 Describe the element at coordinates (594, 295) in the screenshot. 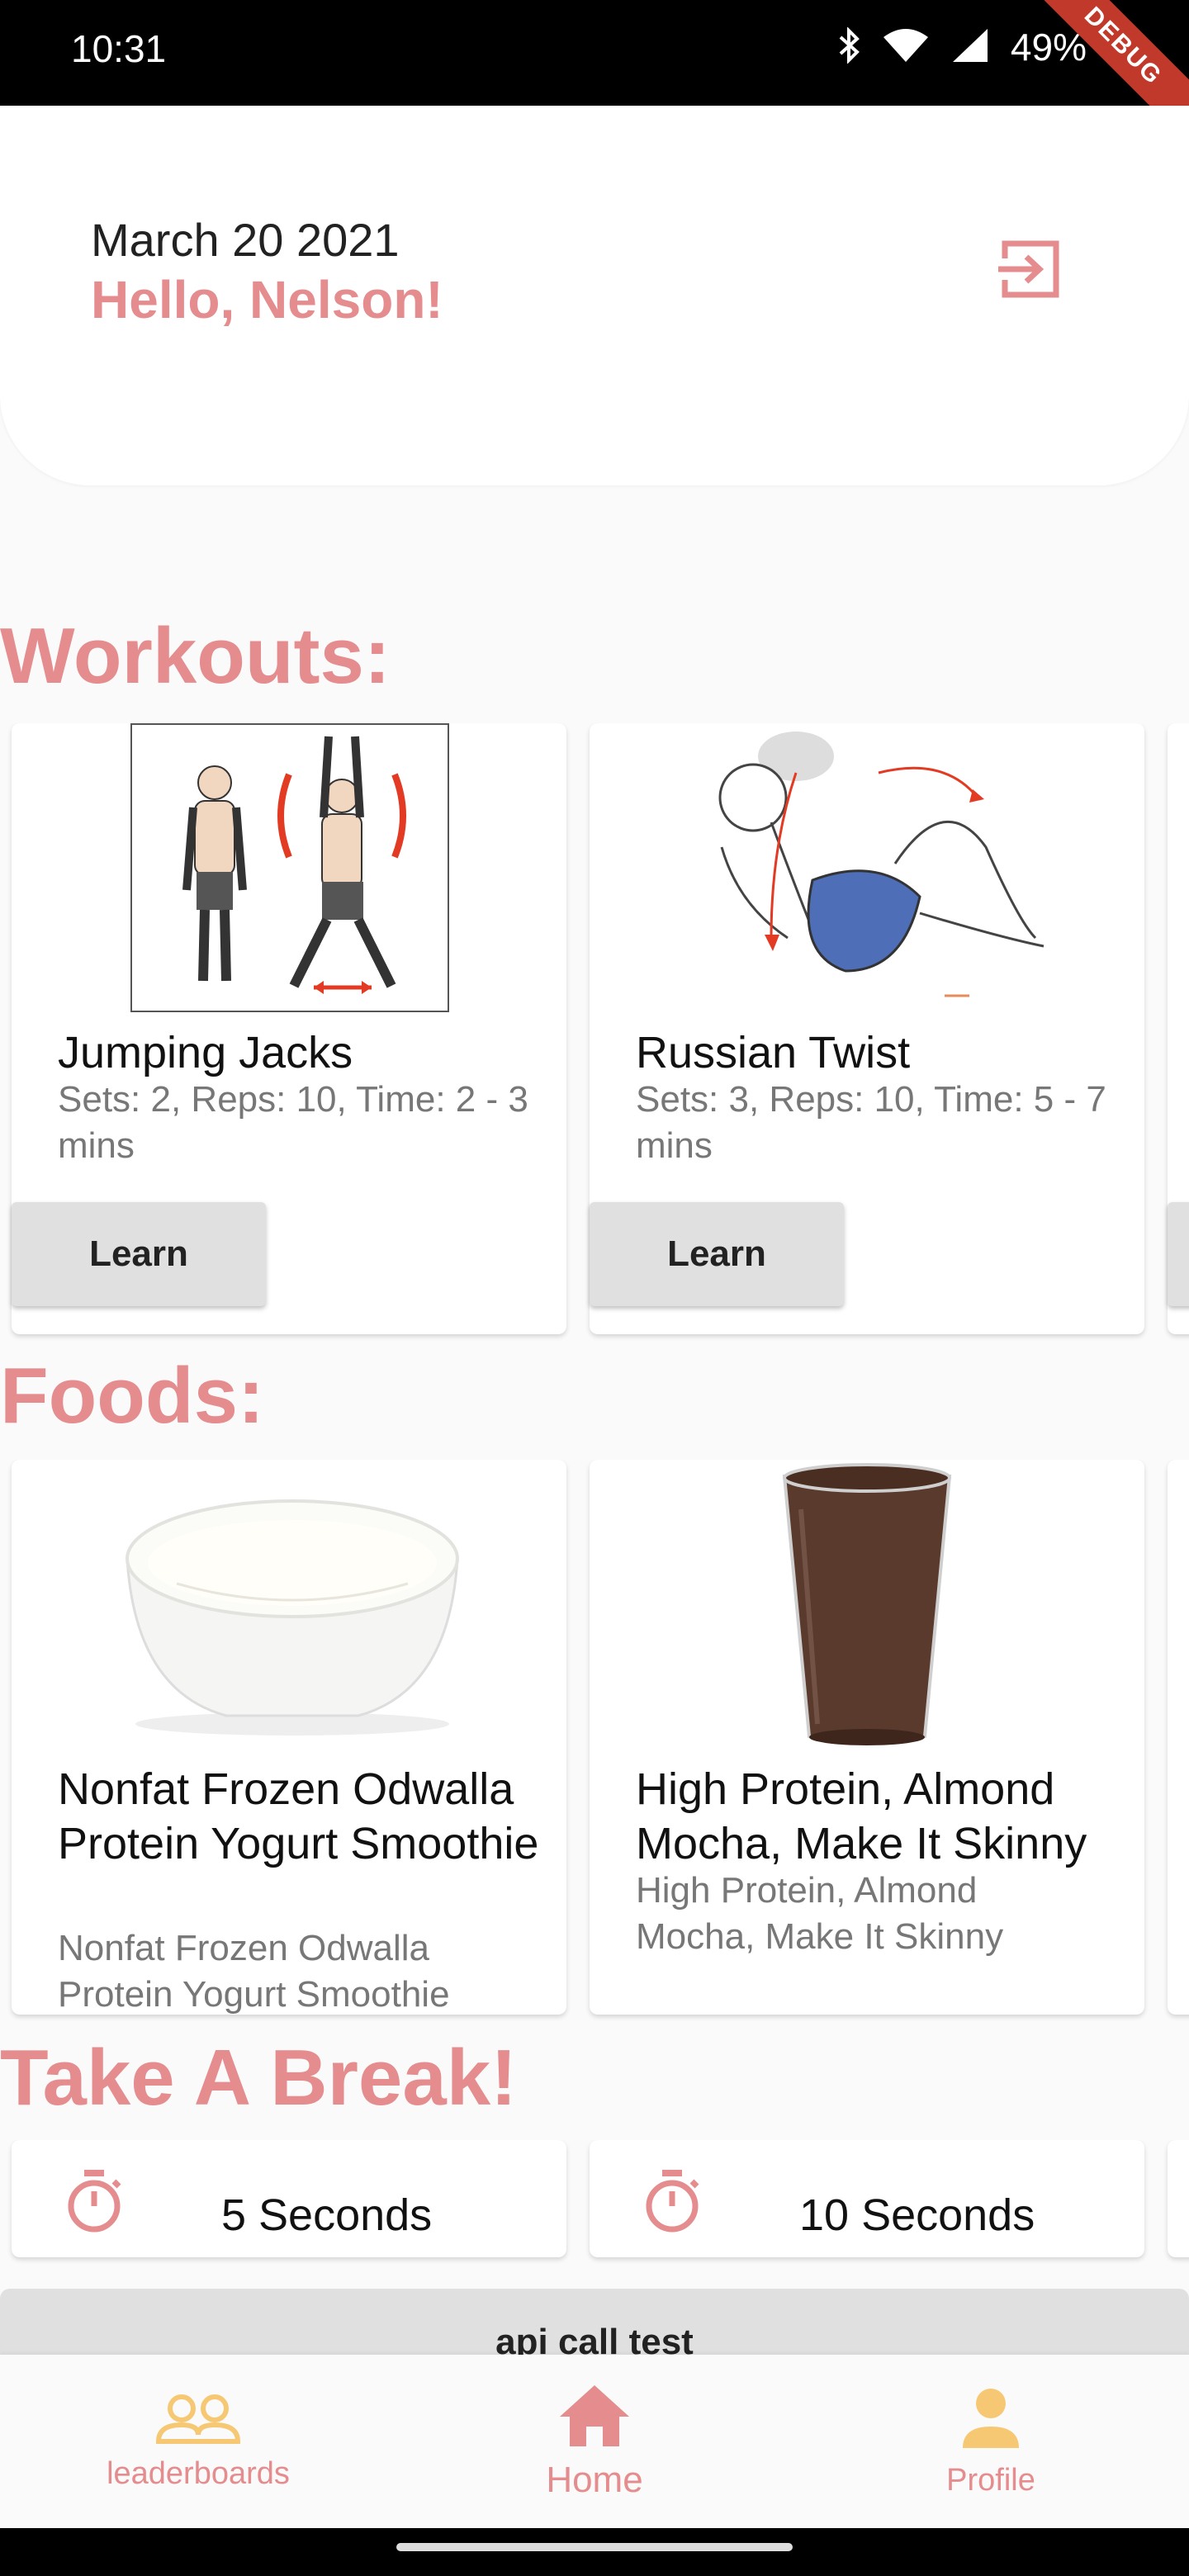

I see `header-card: March 20 2021 Hello, Nelson!` at that location.